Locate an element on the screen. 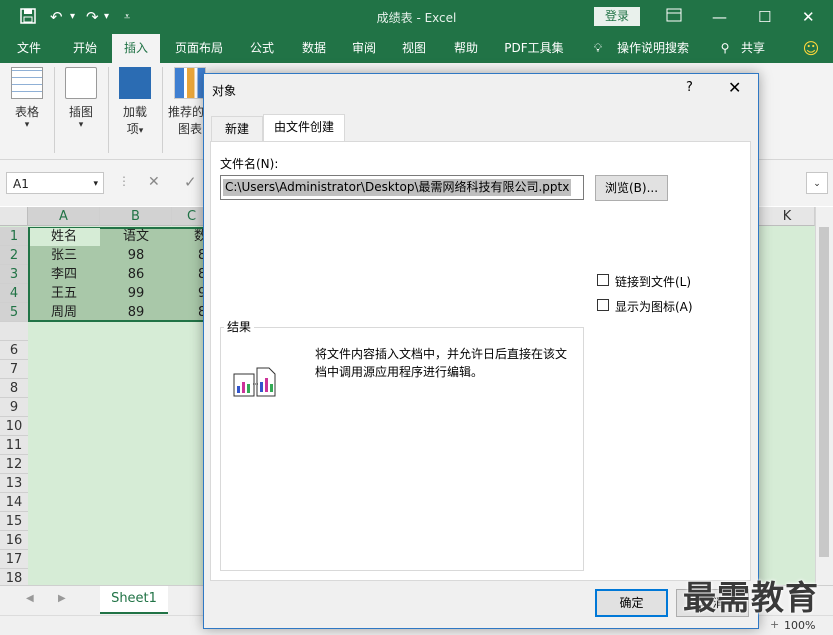  illustrations-group: 插图 ▾ is located at coordinates (81, 98).